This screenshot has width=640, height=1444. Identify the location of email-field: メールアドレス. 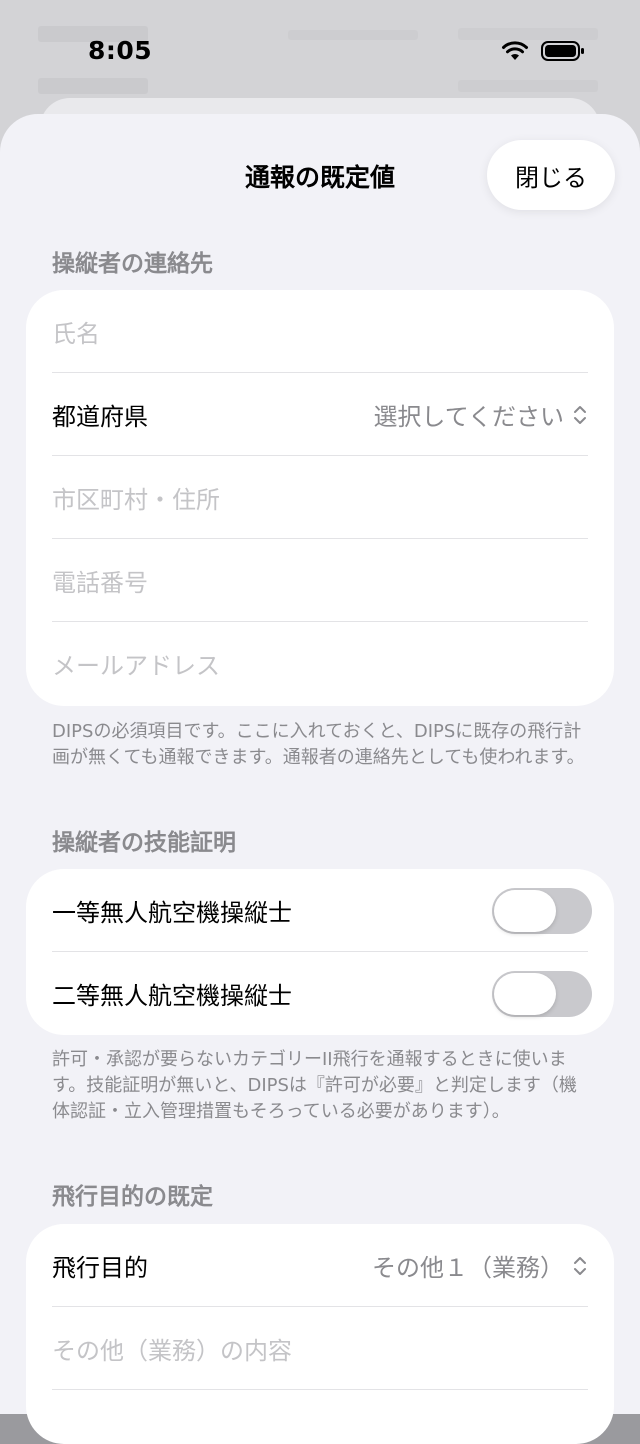
(333, 663).